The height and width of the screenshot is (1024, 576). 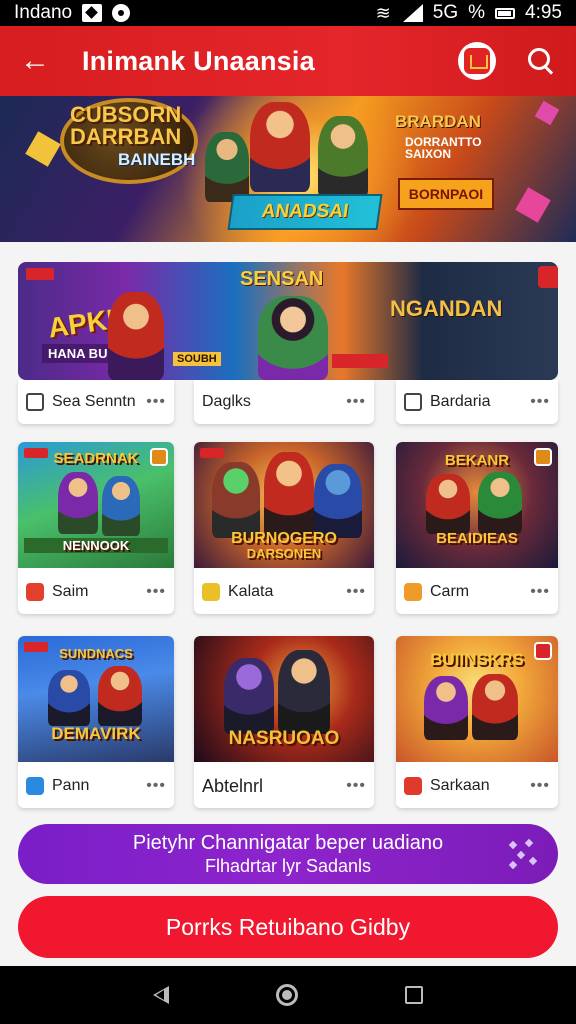 What do you see at coordinates (460, 785) in the screenshot?
I see `card-label: Sarkaan` at bounding box center [460, 785].